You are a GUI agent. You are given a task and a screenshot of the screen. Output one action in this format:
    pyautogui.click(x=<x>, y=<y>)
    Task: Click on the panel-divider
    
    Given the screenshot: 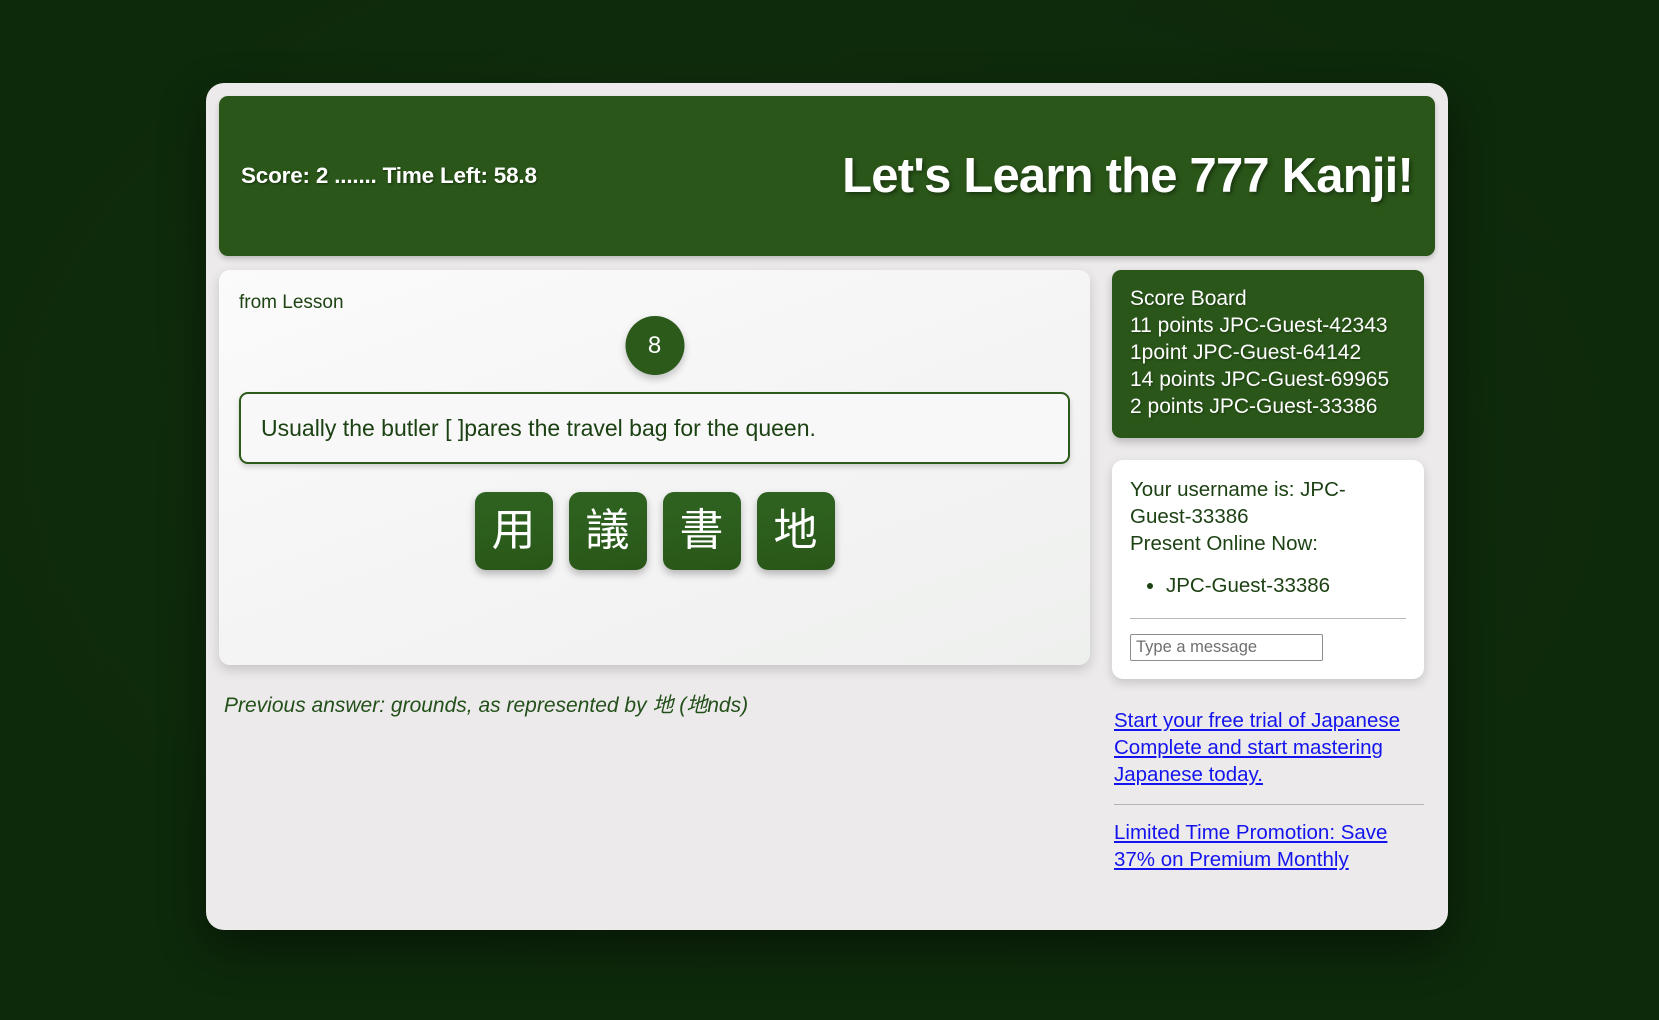 What is the action you would take?
    pyautogui.click(x=1268, y=618)
    